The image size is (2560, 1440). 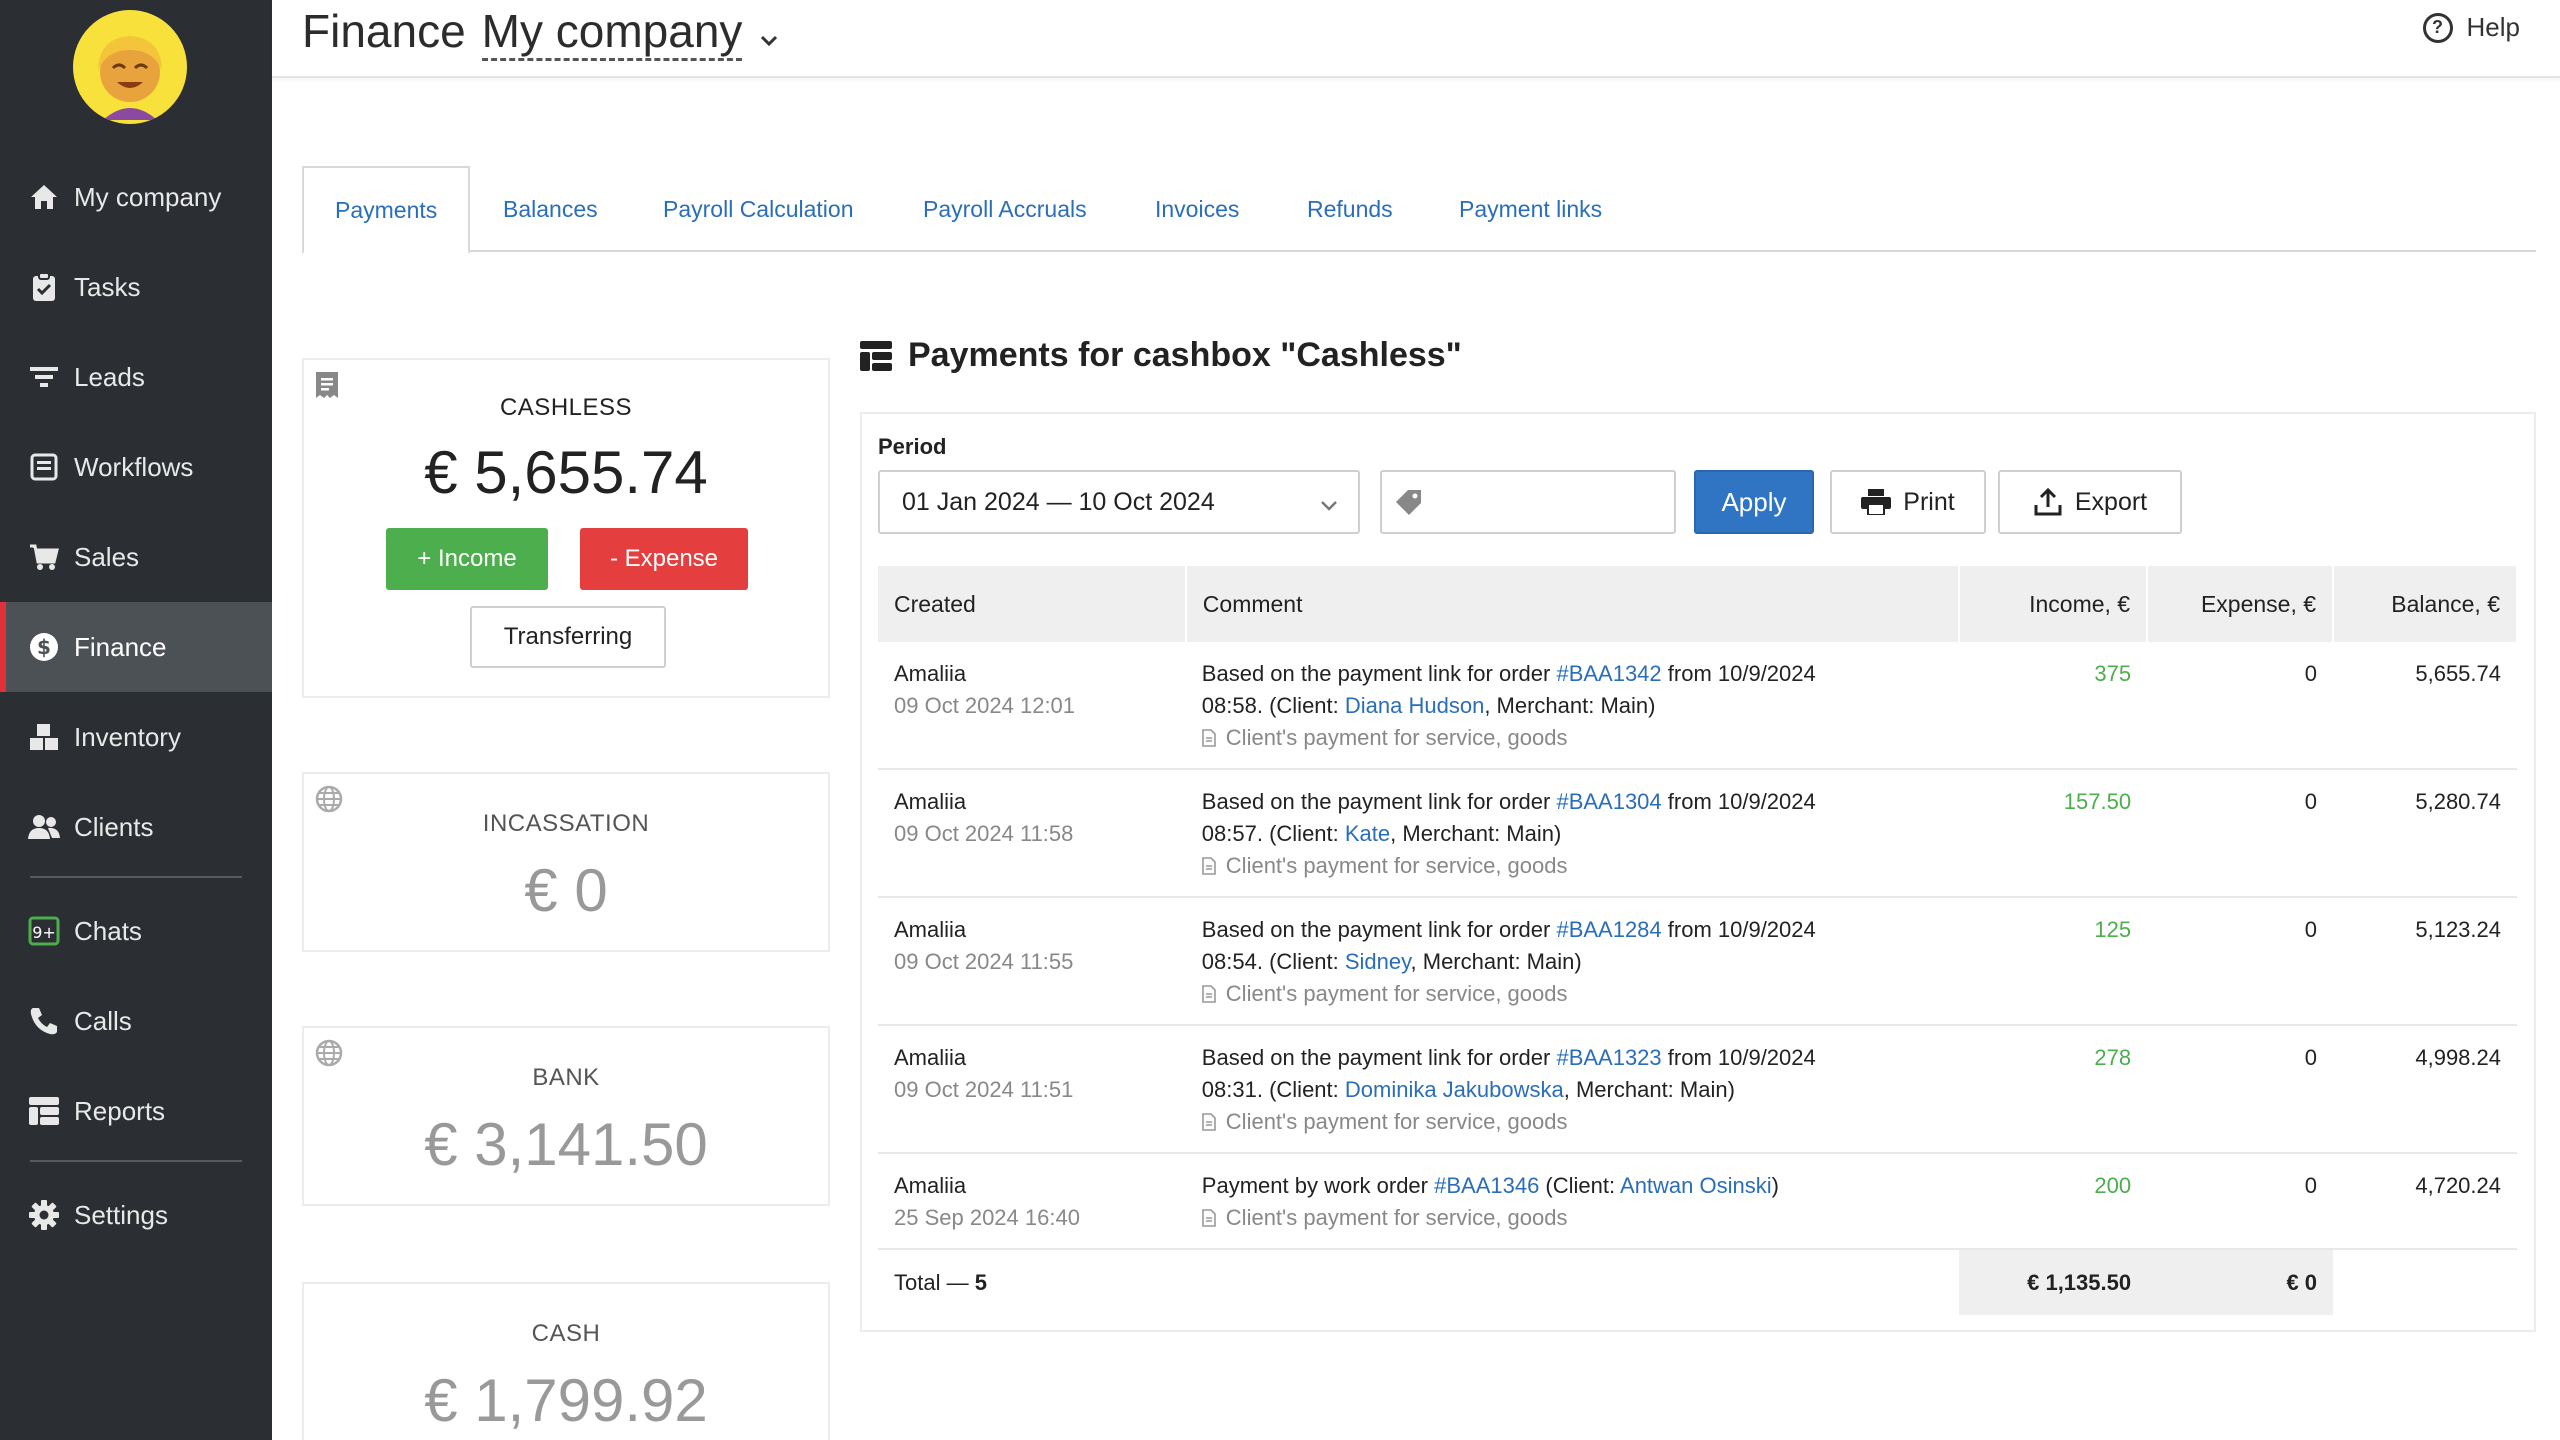 What do you see at coordinates (1032, 604) in the screenshot?
I see `col-created: Created` at bounding box center [1032, 604].